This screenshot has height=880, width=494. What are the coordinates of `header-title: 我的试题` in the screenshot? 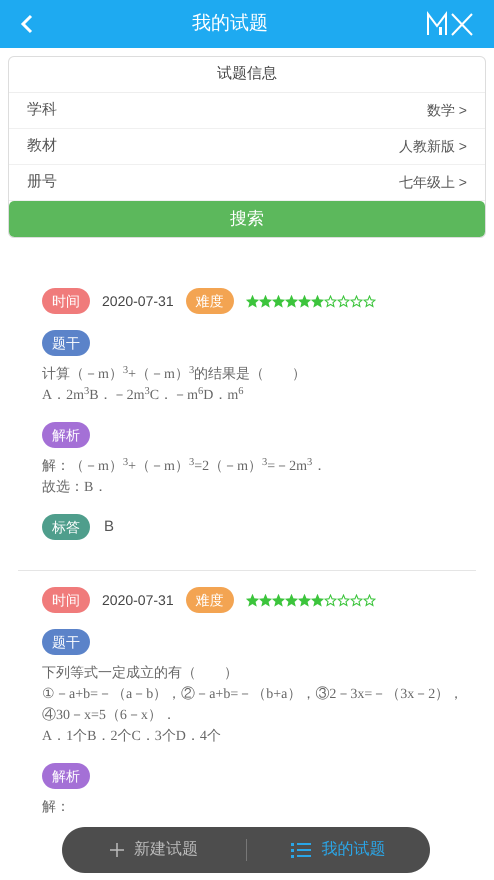 It's located at (230, 24).